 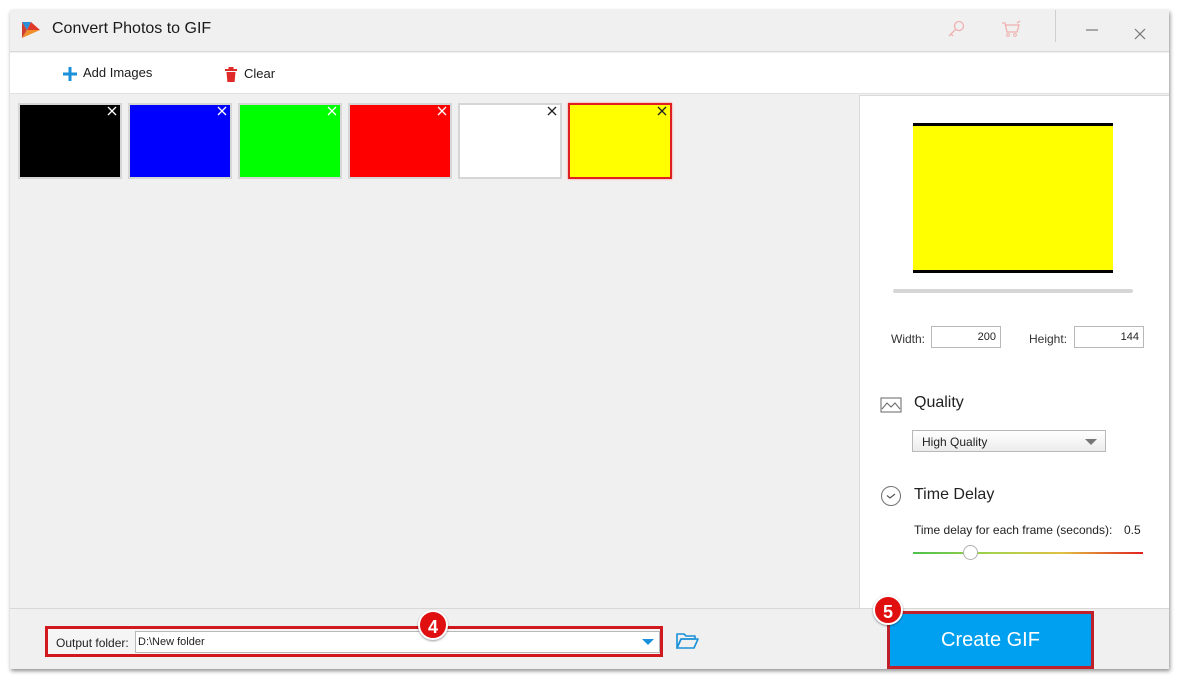 I want to click on width-input, so click(x=966, y=337).